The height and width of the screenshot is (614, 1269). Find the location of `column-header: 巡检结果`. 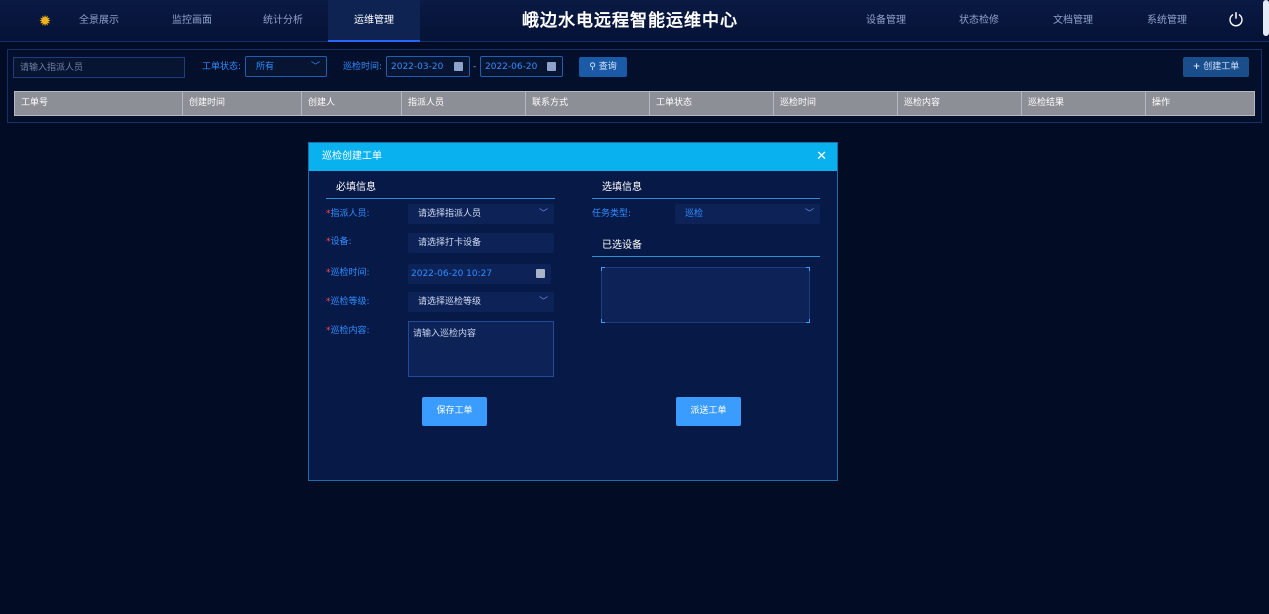

column-header: 巡检结果 is located at coordinates (1084, 103).